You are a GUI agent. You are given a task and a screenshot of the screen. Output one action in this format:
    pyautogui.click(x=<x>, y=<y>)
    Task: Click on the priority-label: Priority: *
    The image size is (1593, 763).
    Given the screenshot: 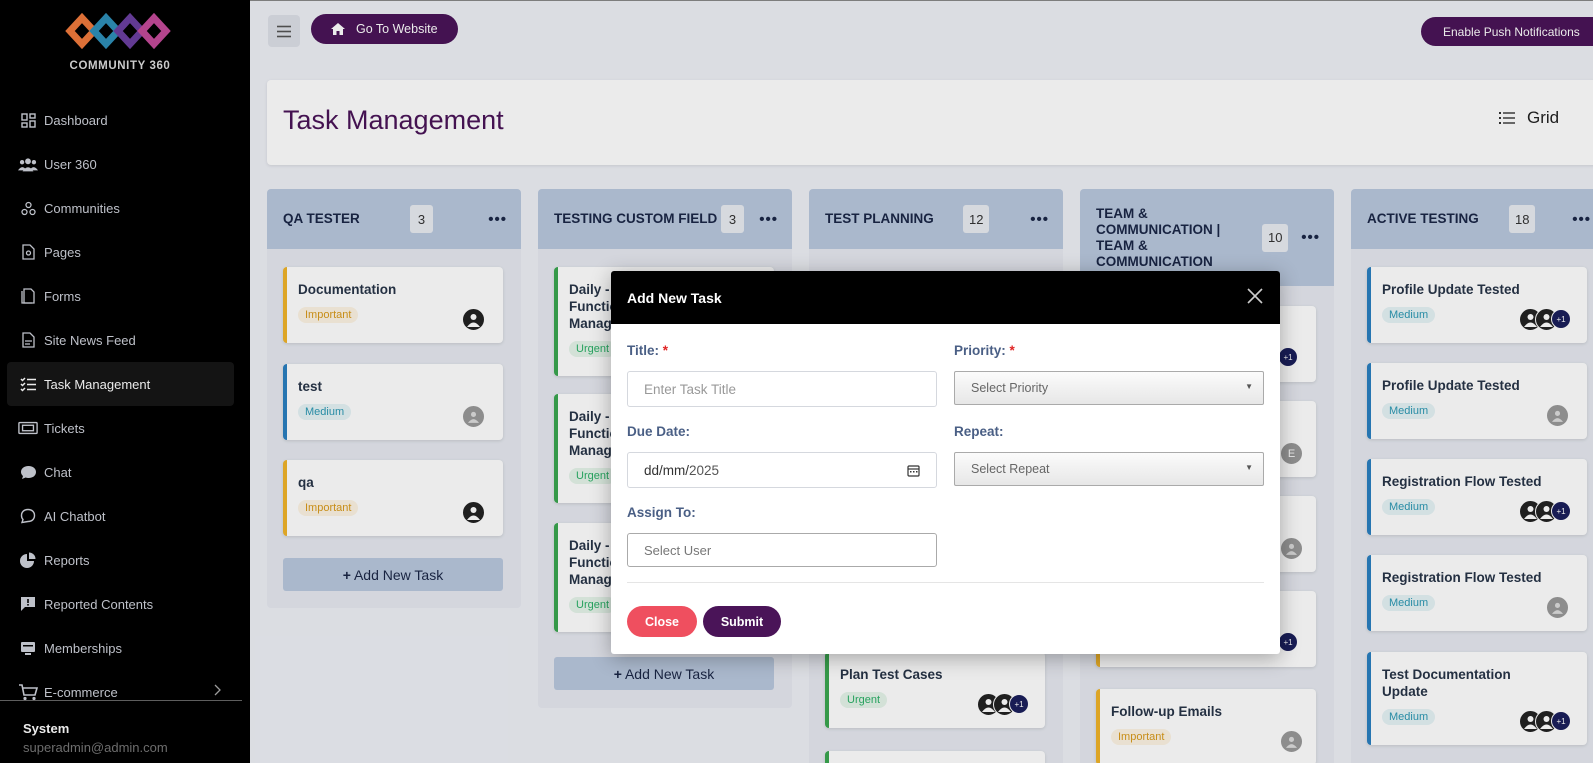 What is the action you would take?
    pyautogui.click(x=984, y=350)
    